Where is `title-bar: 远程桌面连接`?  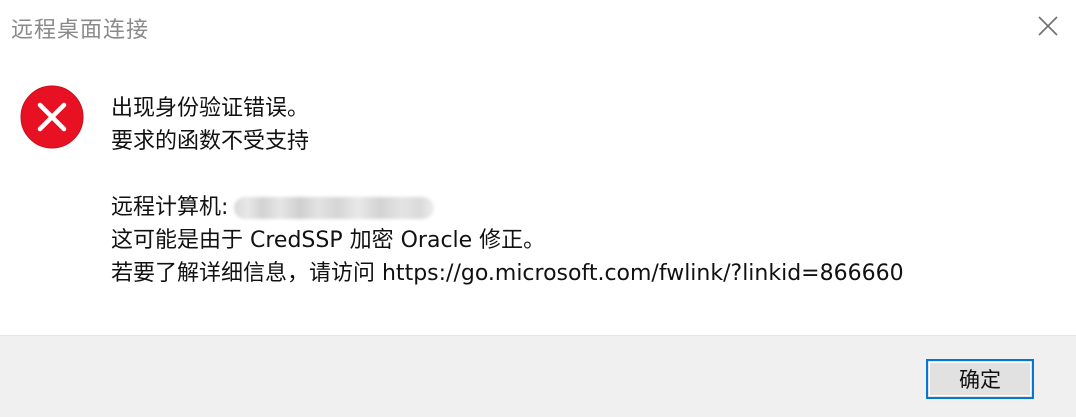 title-bar: 远程桌面连接 is located at coordinates (538, 28).